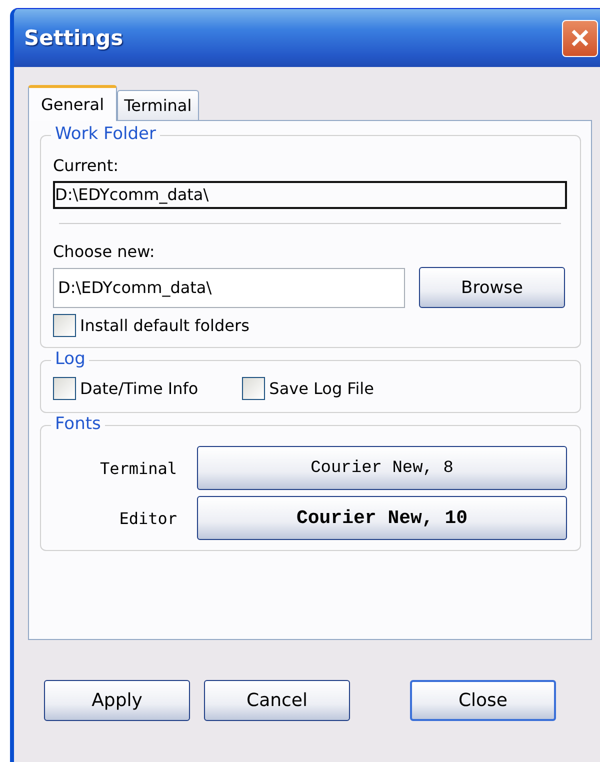  Describe the element at coordinates (158, 105) in the screenshot. I see `tab: Terminal` at that location.